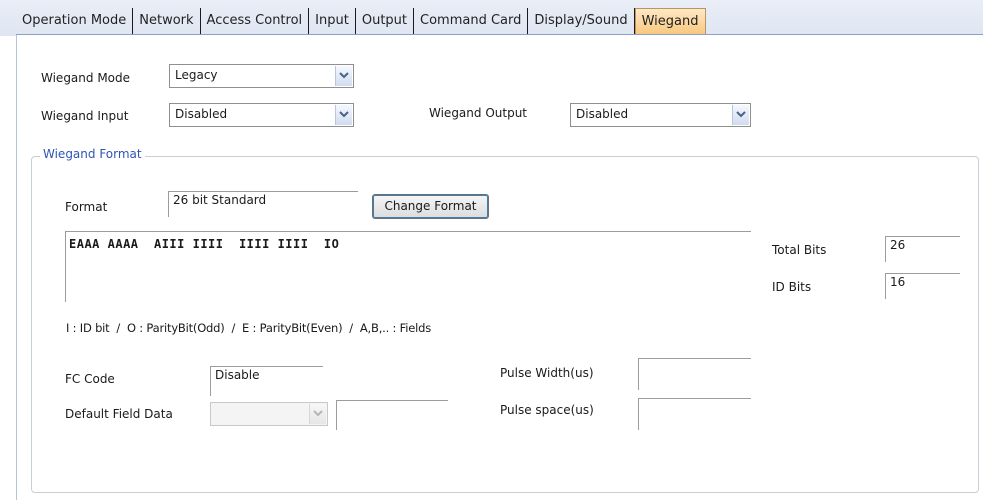  What do you see at coordinates (119, 414) in the screenshot?
I see `default-field-data-label: Default Field Data` at bounding box center [119, 414].